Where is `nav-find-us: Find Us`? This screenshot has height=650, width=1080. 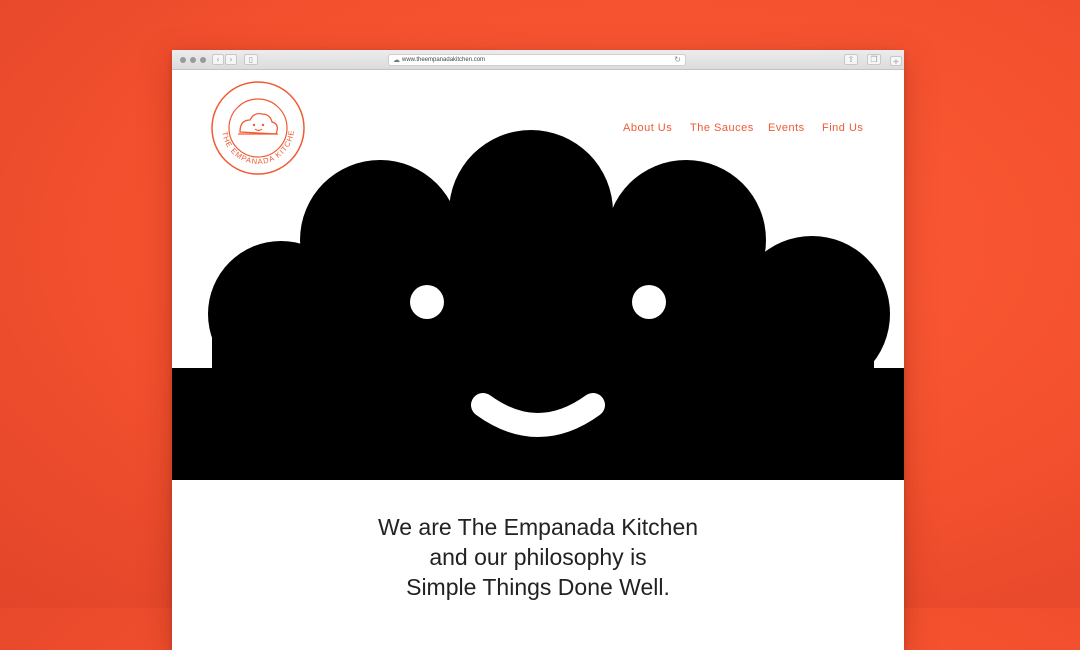
nav-find-us: Find Us is located at coordinates (842, 128).